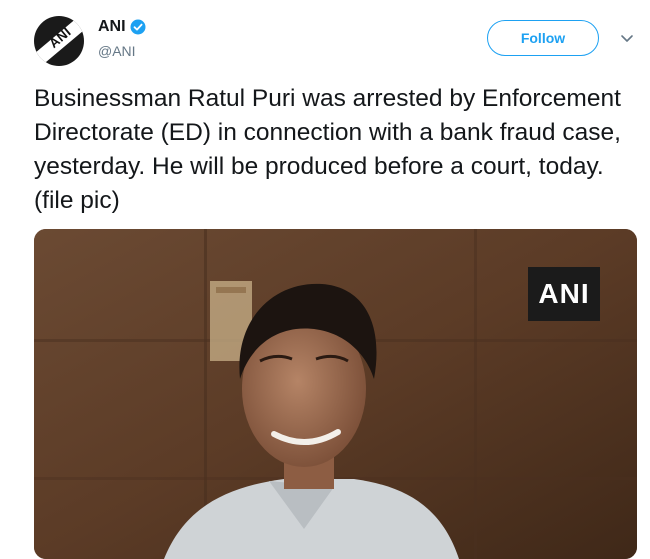 The image size is (650, 559). Describe the element at coordinates (564, 294) in the screenshot. I see `media-watermark: ANI` at that location.